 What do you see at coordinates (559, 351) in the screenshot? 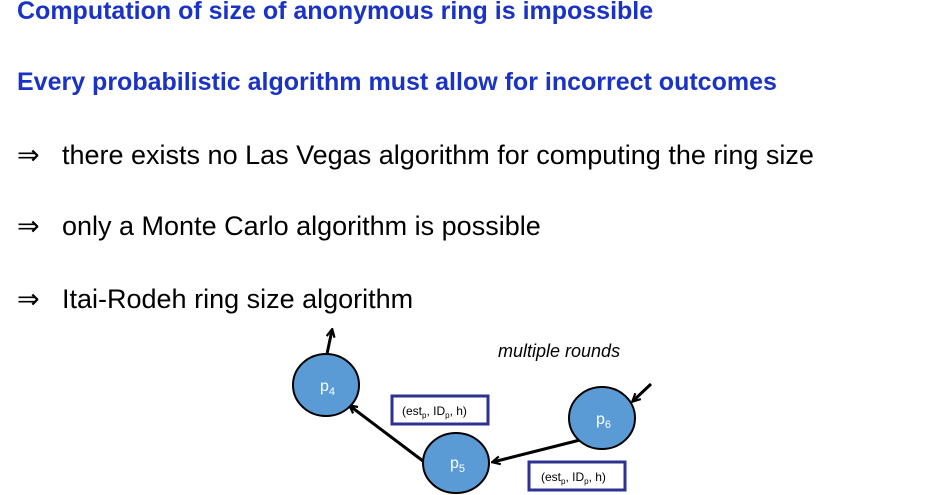
I see `diagram-caption: multiple rounds` at bounding box center [559, 351].